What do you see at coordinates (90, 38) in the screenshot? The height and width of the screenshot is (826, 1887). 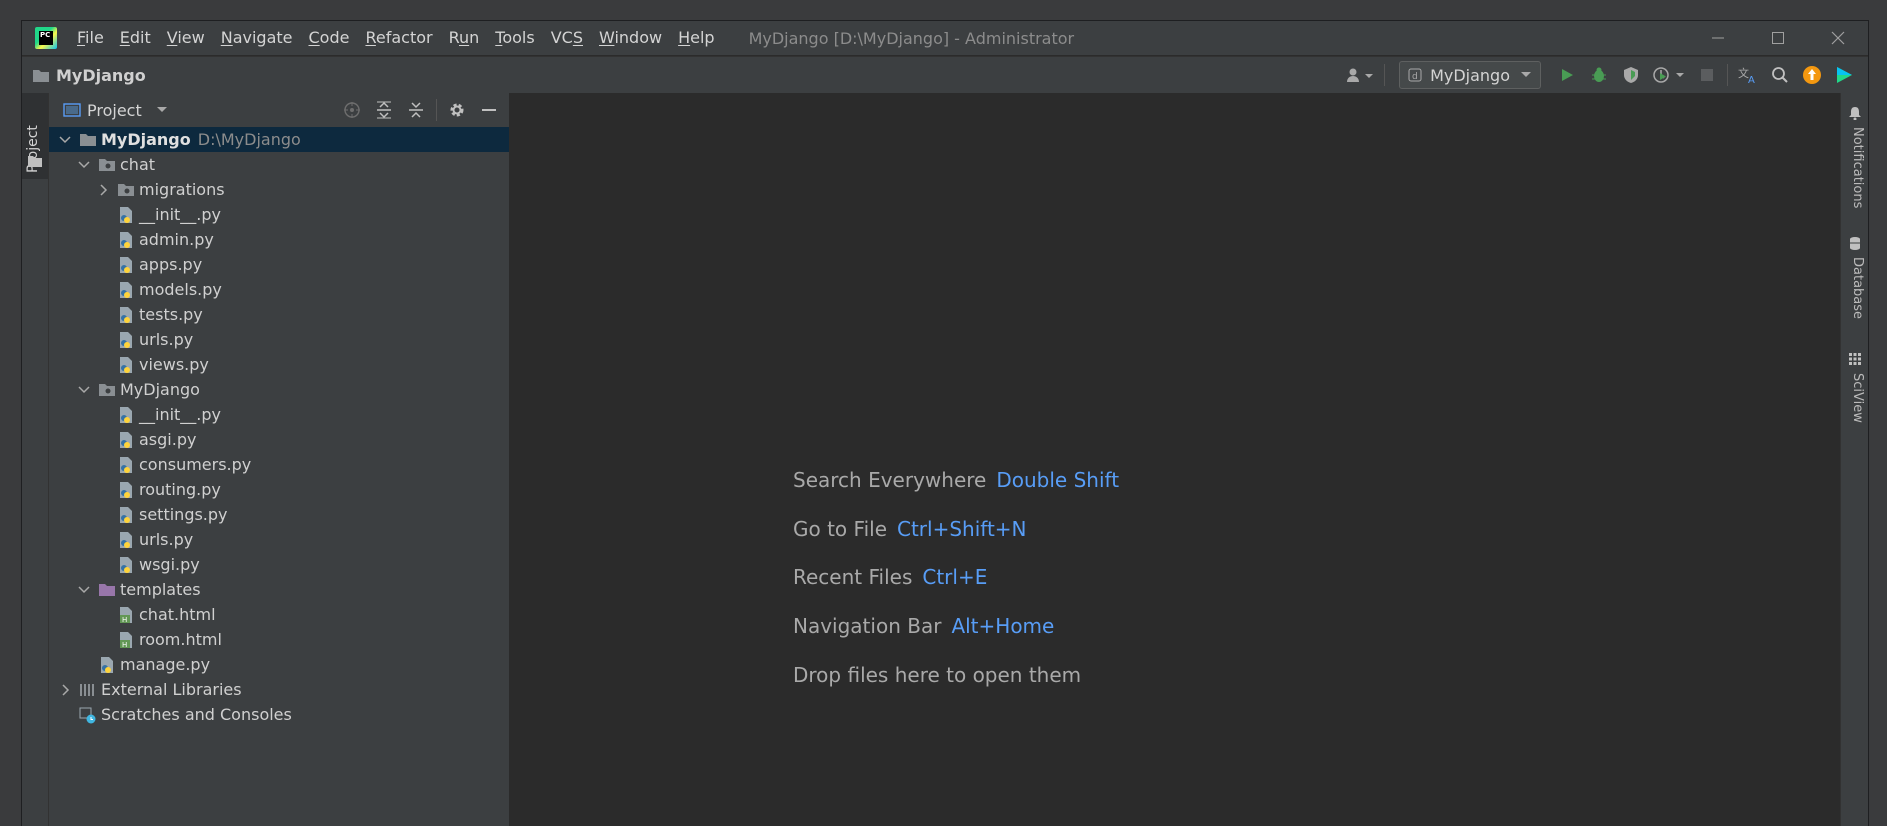 I see `menu-file: File` at bounding box center [90, 38].